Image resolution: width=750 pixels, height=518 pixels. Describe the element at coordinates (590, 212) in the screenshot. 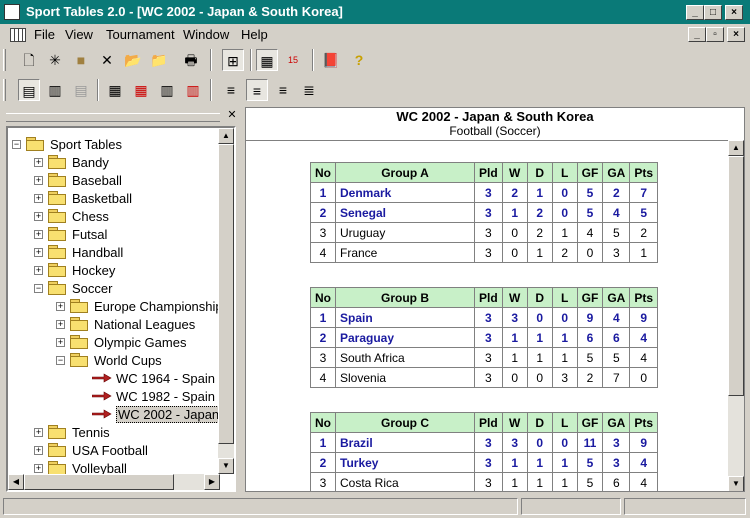

I see `gf-cell: 5` at that location.